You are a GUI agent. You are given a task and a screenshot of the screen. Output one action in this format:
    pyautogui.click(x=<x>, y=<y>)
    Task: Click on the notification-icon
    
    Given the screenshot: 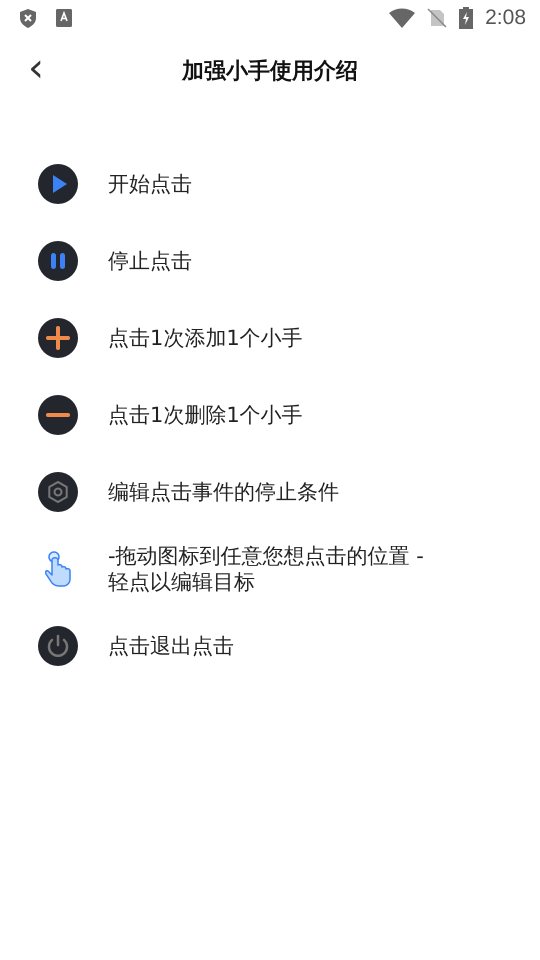 What is the action you would take?
    pyautogui.click(x=64, y=18)
    